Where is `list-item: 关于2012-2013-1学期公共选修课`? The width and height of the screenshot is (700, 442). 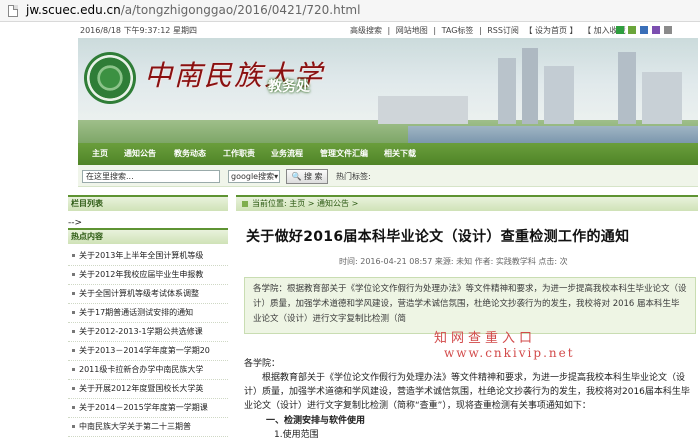
list-item: 关于2012-2013-1学期公共选修课 is located at coordinates (148, 332).